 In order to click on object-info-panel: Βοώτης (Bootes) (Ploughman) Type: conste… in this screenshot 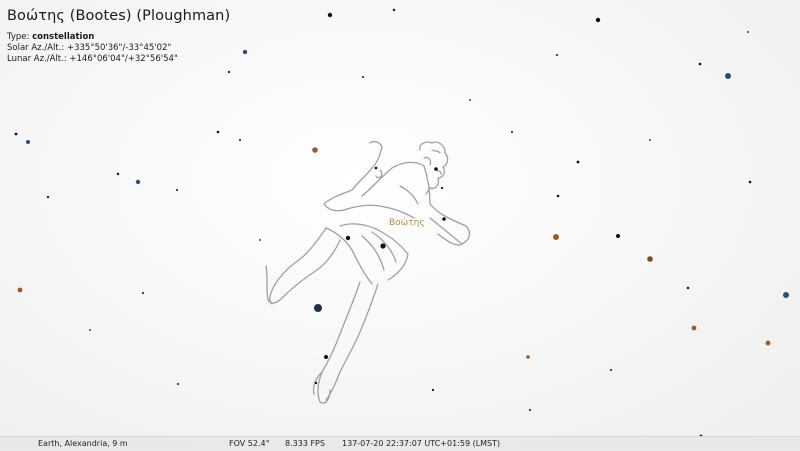, I will do `click(118, 36)`.